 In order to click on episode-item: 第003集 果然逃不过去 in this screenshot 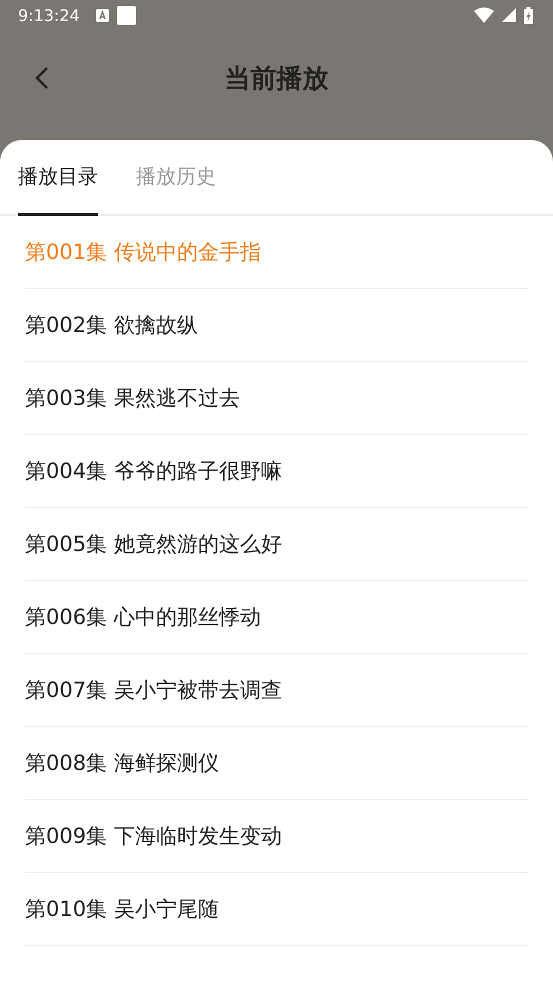, I will do `click(132, 398)`.